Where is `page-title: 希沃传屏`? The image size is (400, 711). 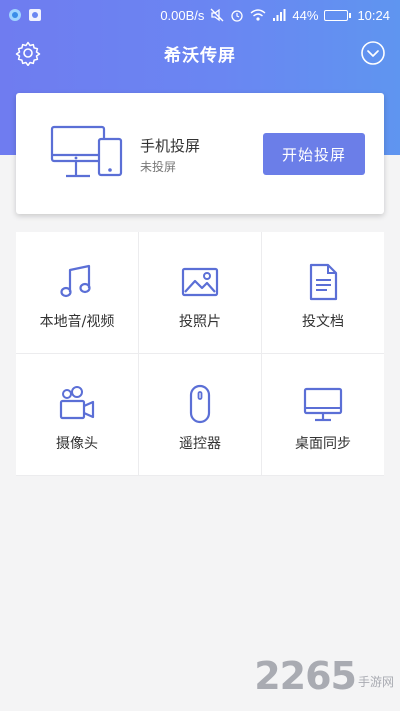
page-title: 希沃传屏 is located at coordinates (200, 55).